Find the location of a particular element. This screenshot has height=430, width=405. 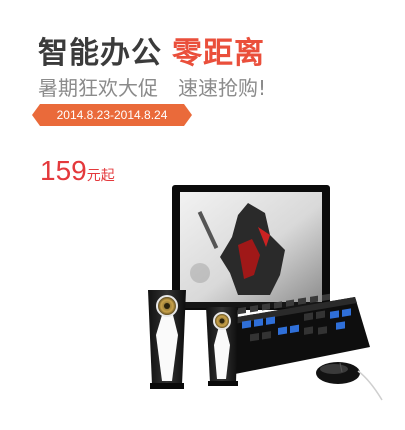

price-suffix: 元起 is located at coordinates (100, 176).